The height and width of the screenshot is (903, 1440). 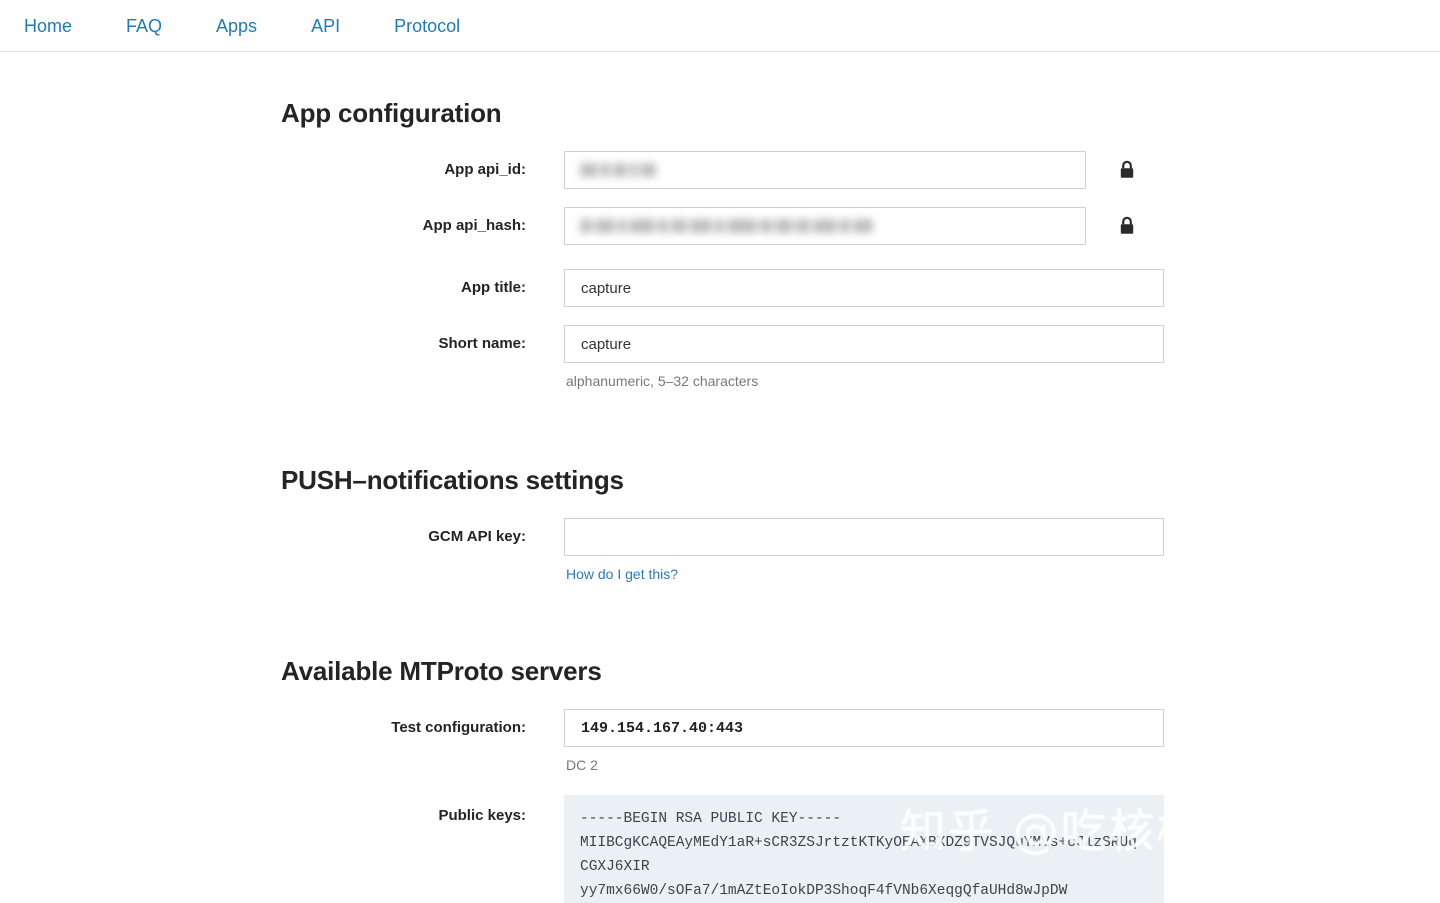 I want to click on nav-link-home: Home, so click(x=48, y=26).